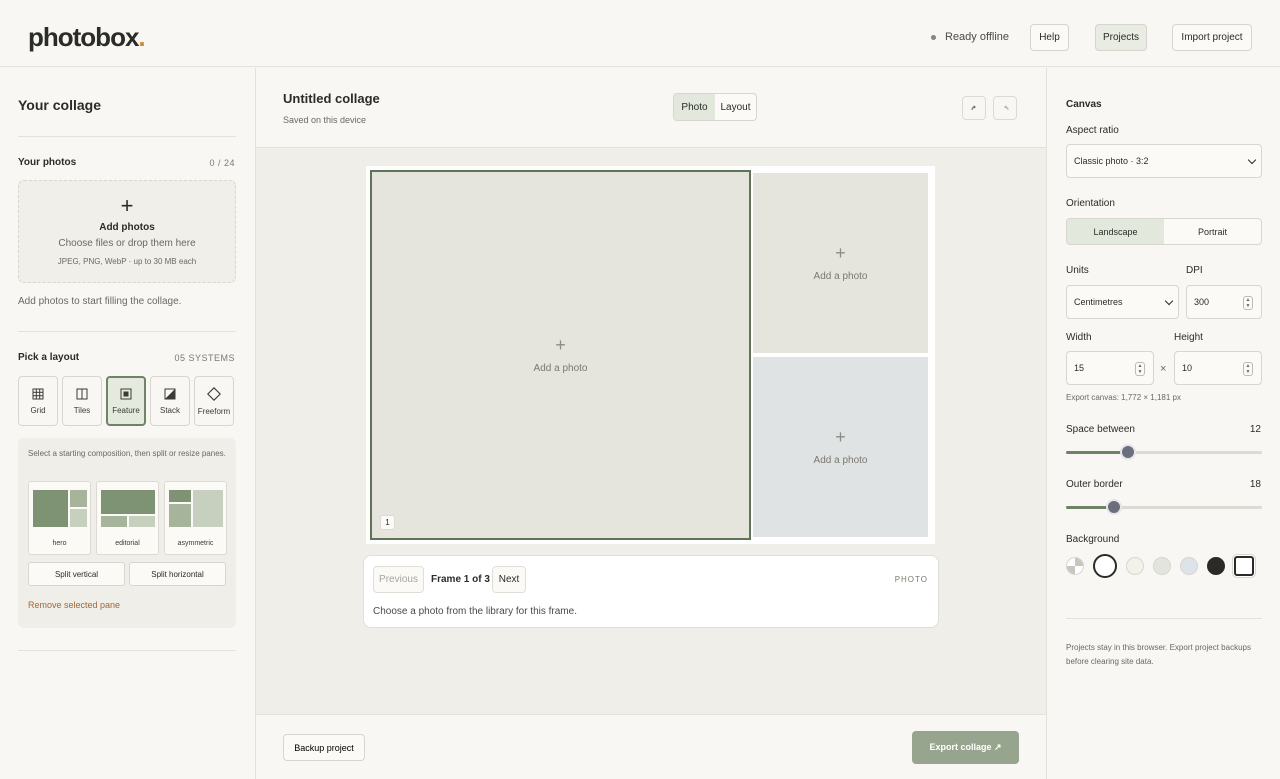  I want to click on next-frame-button: Next, so click(509, 579).